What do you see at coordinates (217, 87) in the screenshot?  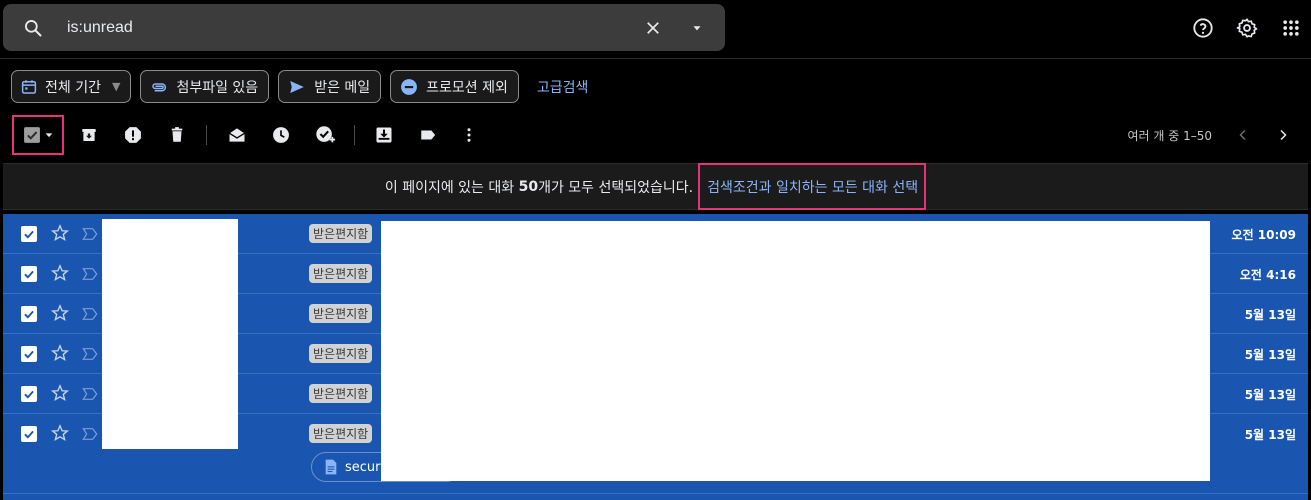 I see `chip-label: 첨부파일 있음` at bounding box center [217, 87].